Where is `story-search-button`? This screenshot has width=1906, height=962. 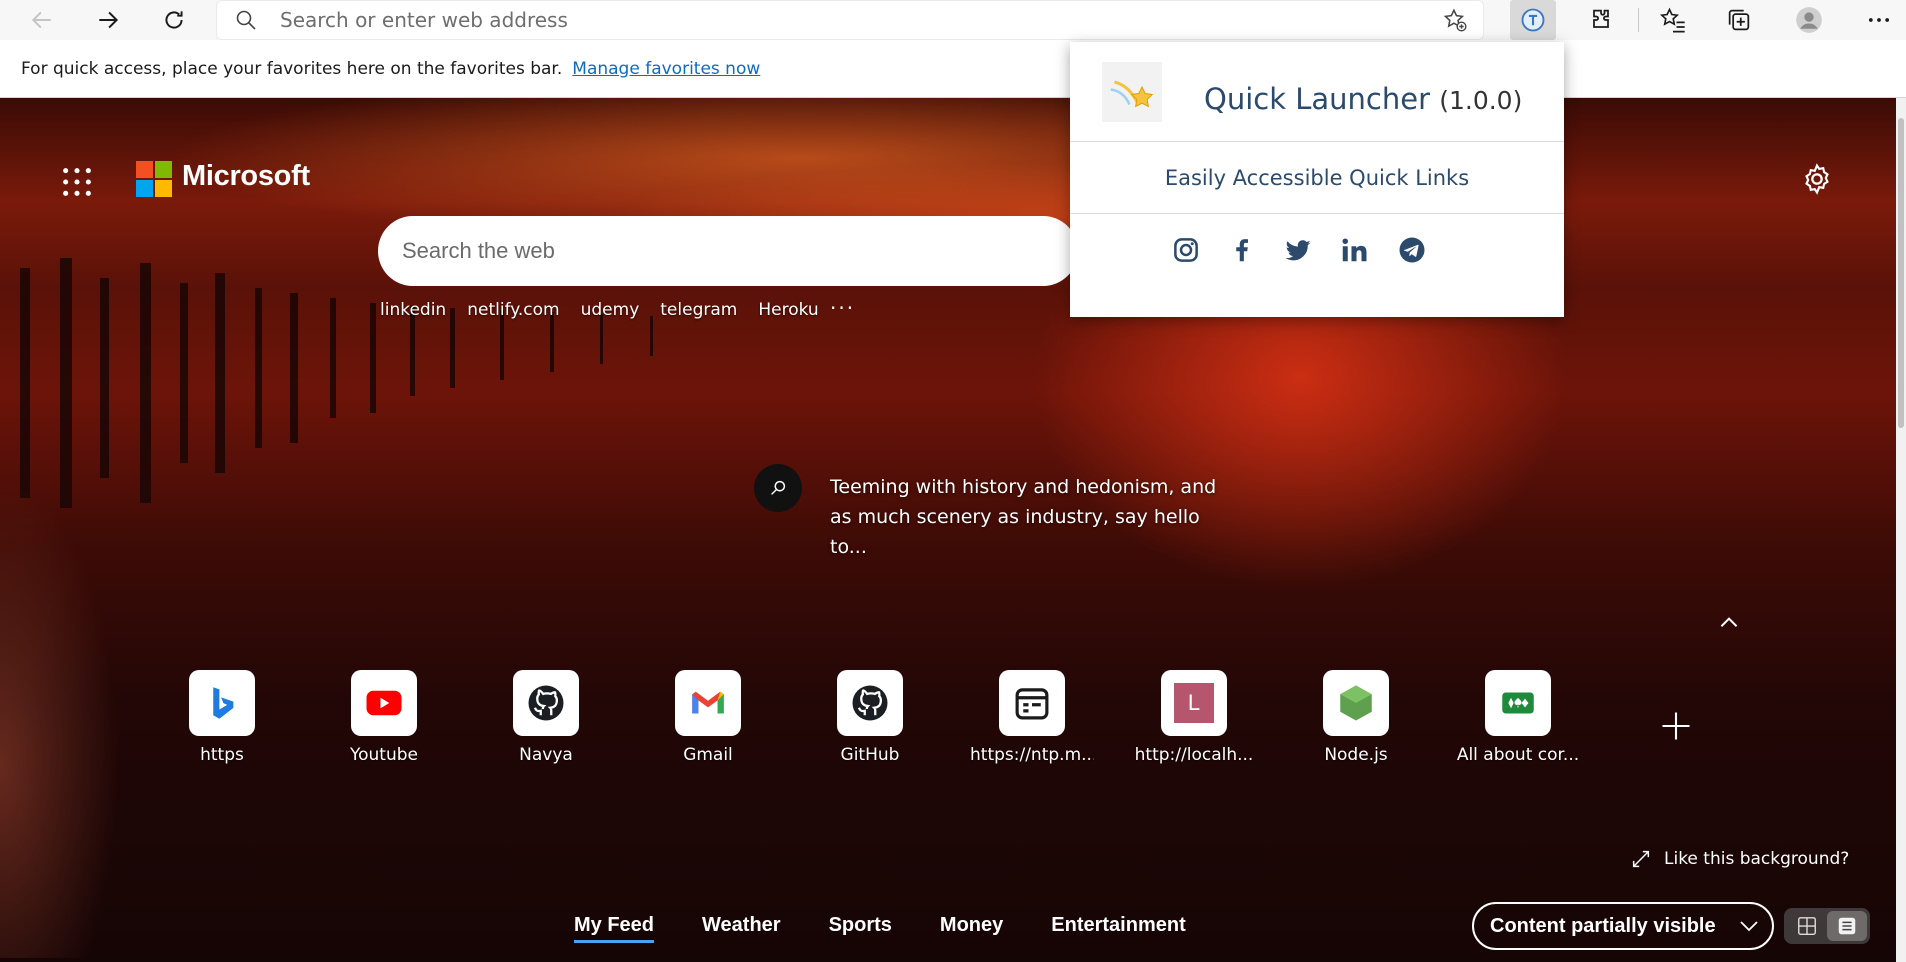
story-search-button is located at coordinates (778, 488).